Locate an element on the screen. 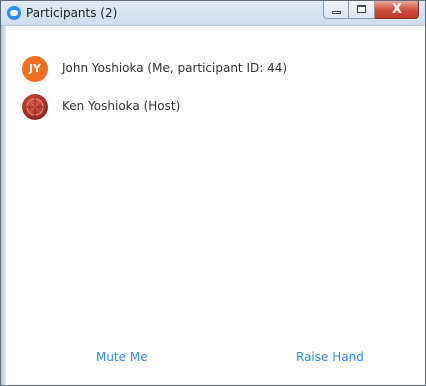 The height and width of the screenshot is (386, 426). maximize-icon is located at coordinates (361, 9).